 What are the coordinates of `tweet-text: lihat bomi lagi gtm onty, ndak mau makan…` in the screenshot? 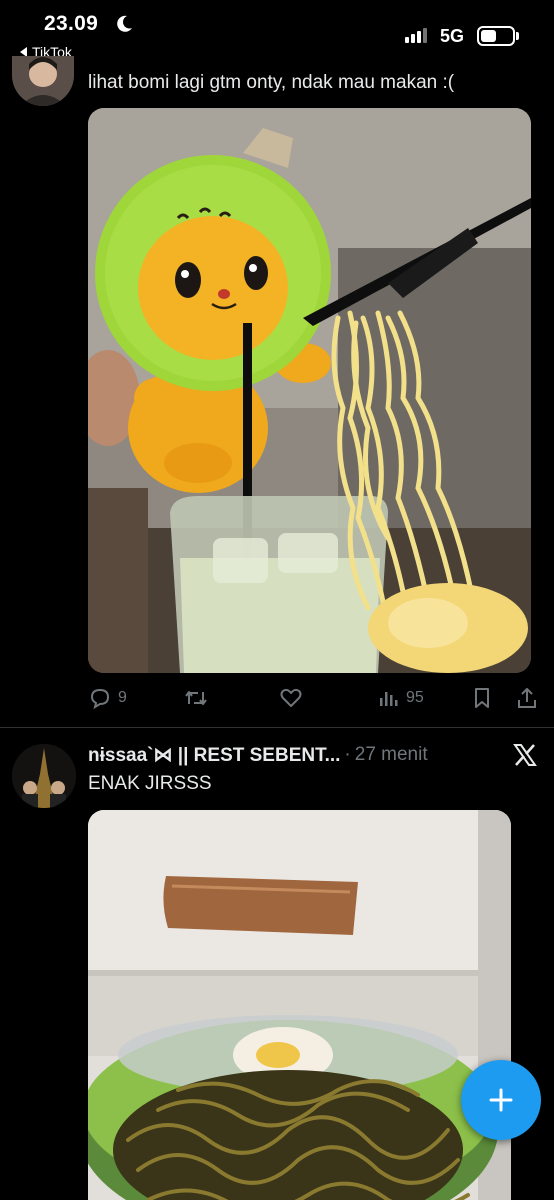 It's located at (271, 82).